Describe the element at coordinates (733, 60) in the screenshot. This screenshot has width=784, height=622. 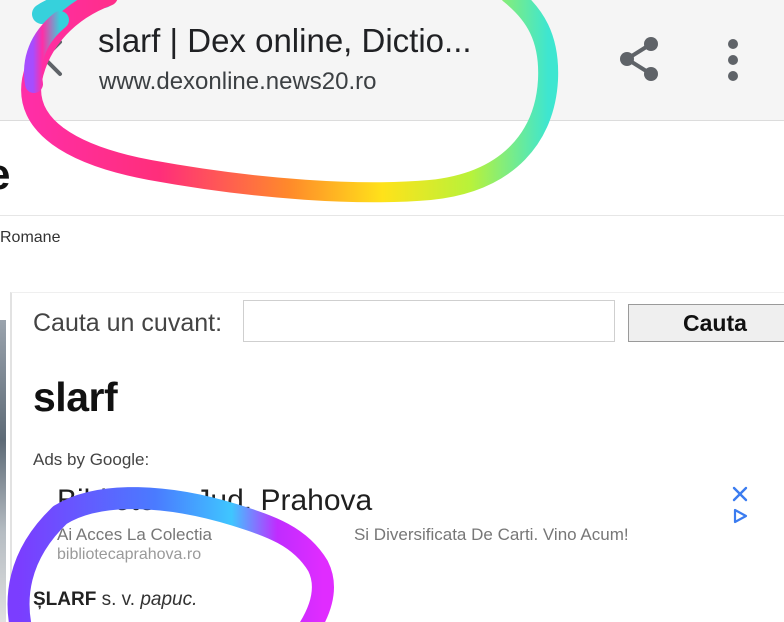
I see `more-vertical-icon` at that location.